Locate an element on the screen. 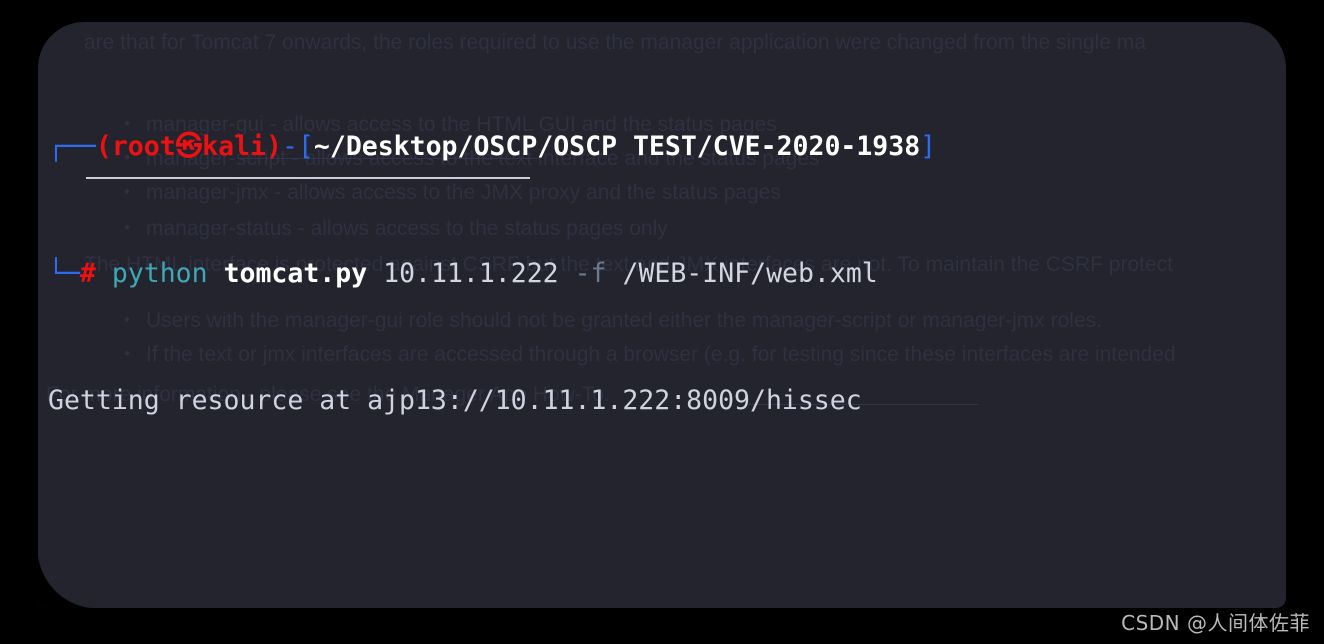  prompt-hash-icon: # is located at coordinates (87, 273).